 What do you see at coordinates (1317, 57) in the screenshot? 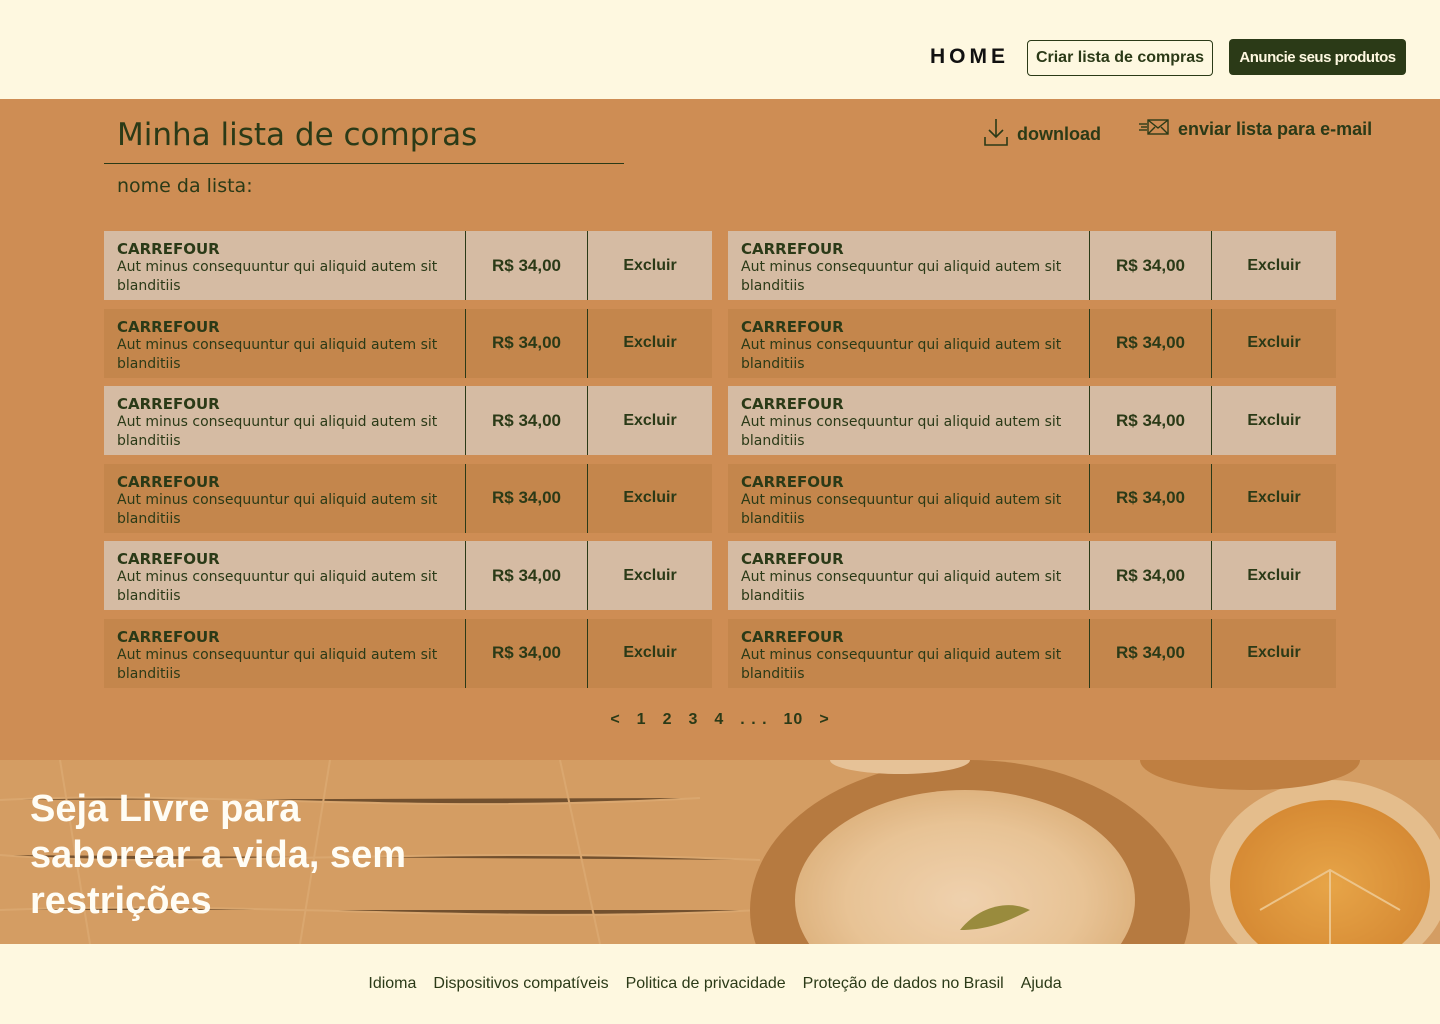
I see `advertise-products-button: Anuncie seus produtos` at bounding box center [1317, 57].